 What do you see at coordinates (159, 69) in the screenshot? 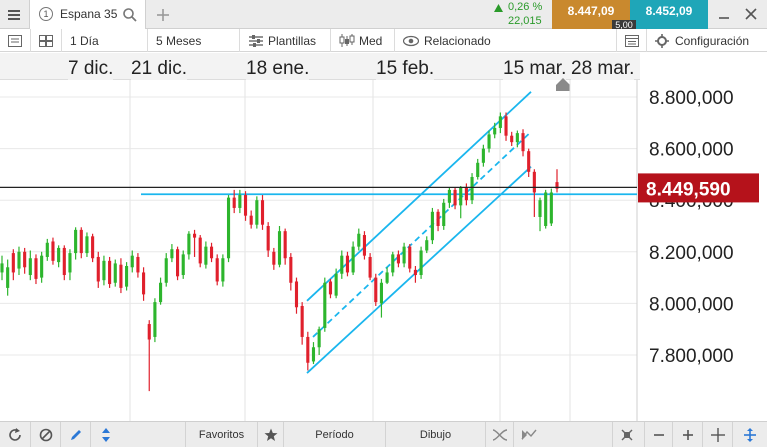
I see `x-tick-label: 21 dic.` at bounding box center [159, 69].